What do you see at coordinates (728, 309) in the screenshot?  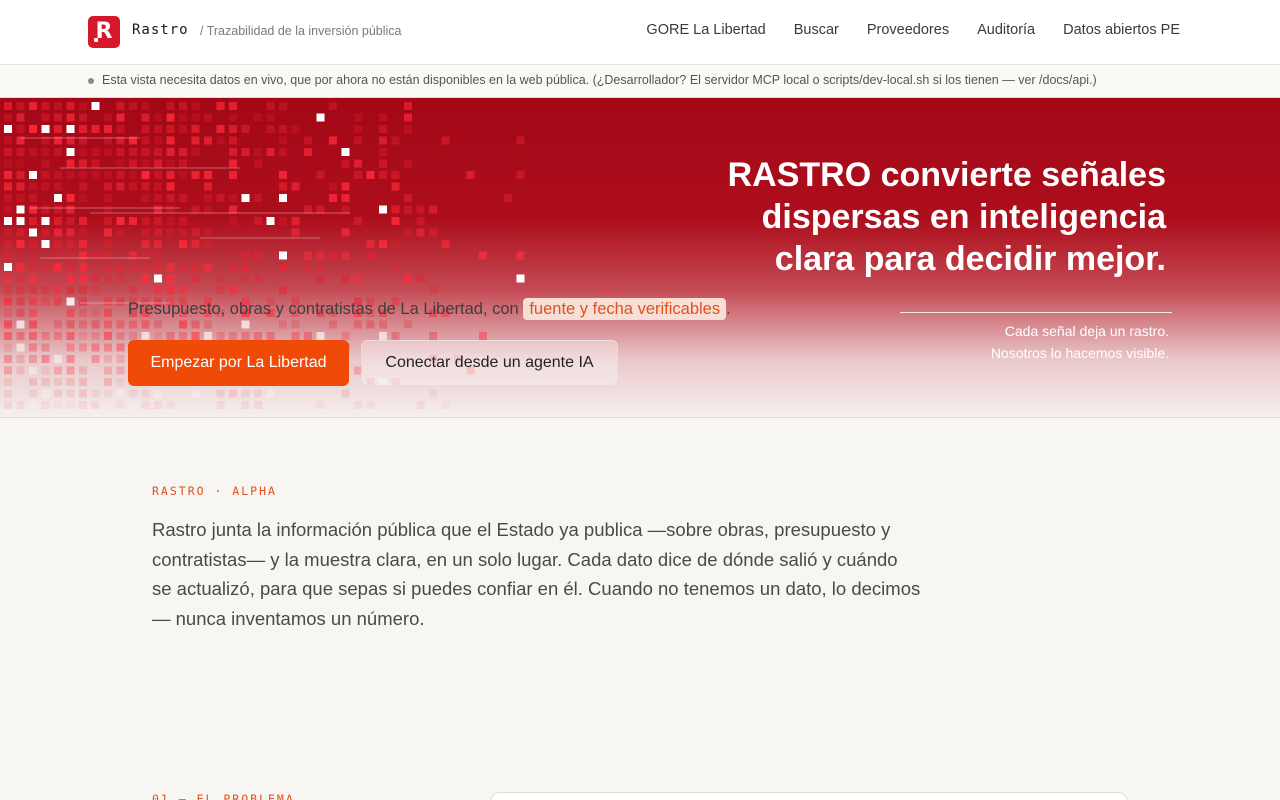 I see `hero-lead-suffix: .` at bounding box center [728, 309].